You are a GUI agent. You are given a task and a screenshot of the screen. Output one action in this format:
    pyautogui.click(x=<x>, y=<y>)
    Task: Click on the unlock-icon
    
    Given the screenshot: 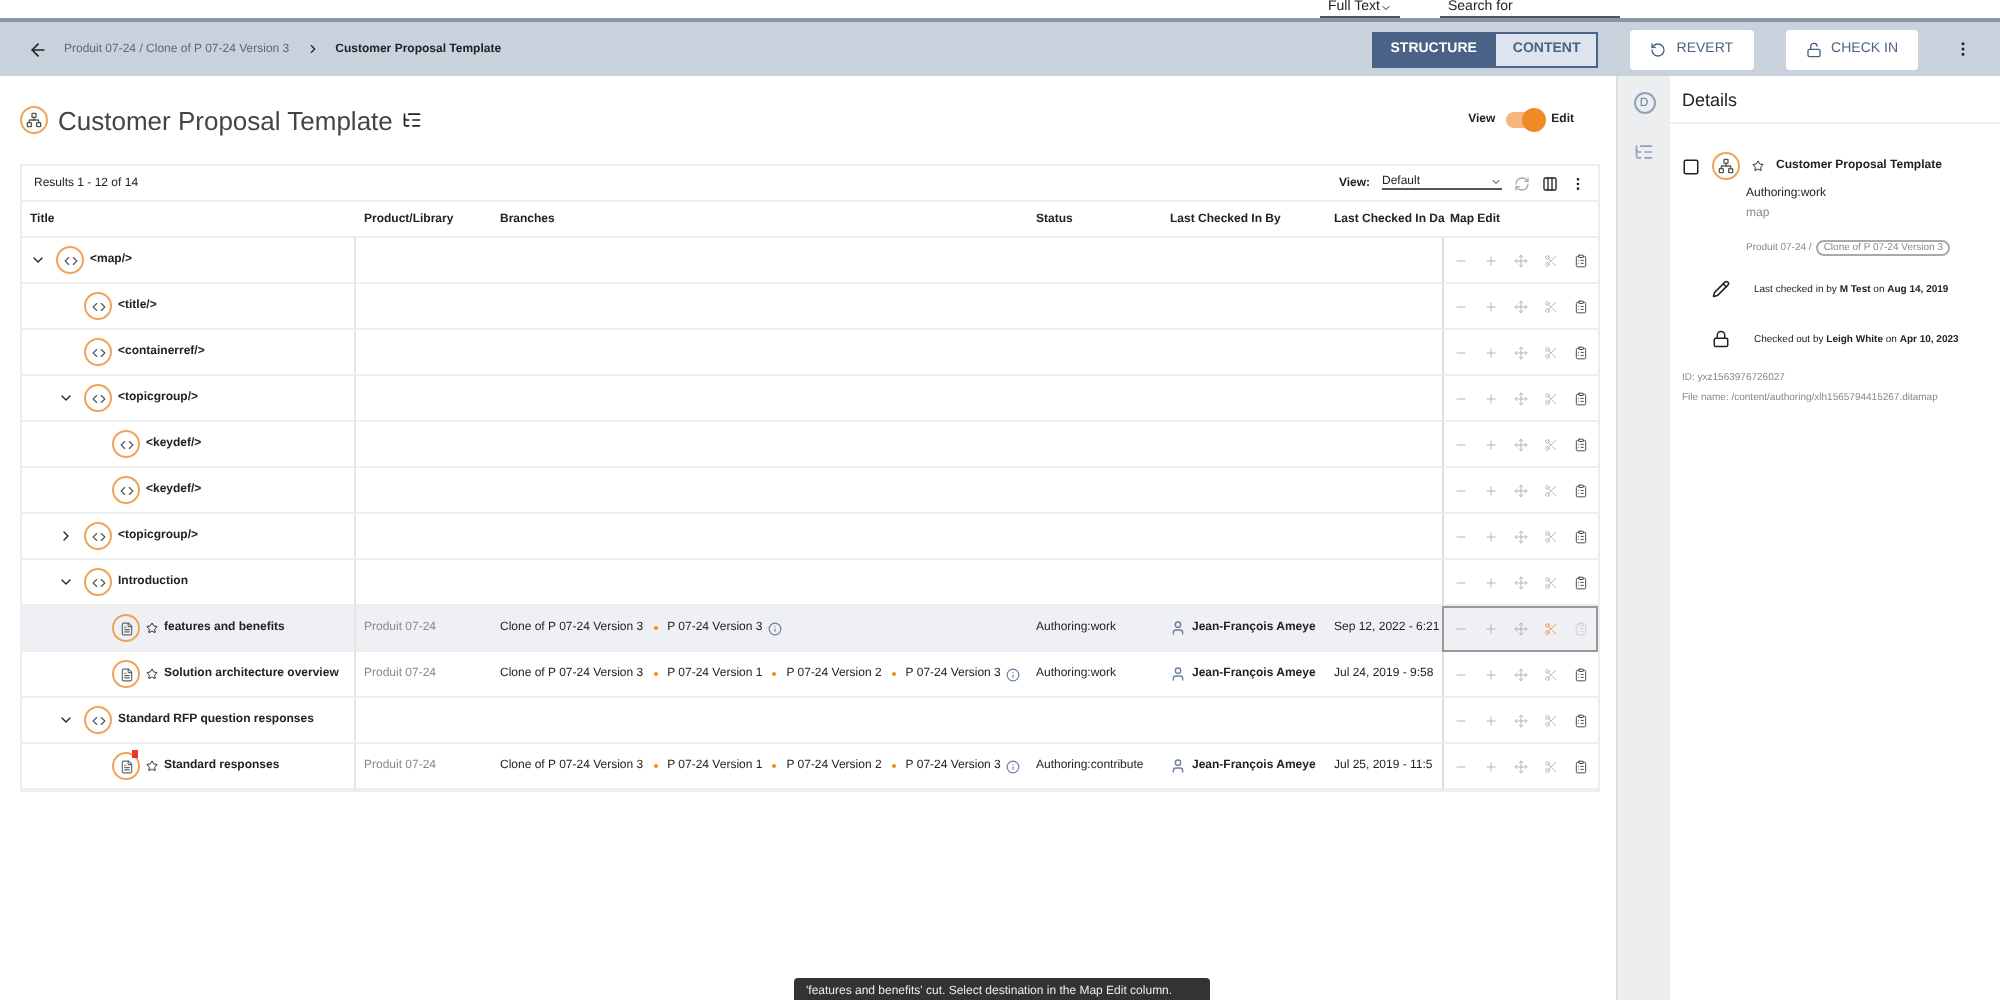 What is the action you would take?
    pyautogui.click(x=1813, y=49)
    